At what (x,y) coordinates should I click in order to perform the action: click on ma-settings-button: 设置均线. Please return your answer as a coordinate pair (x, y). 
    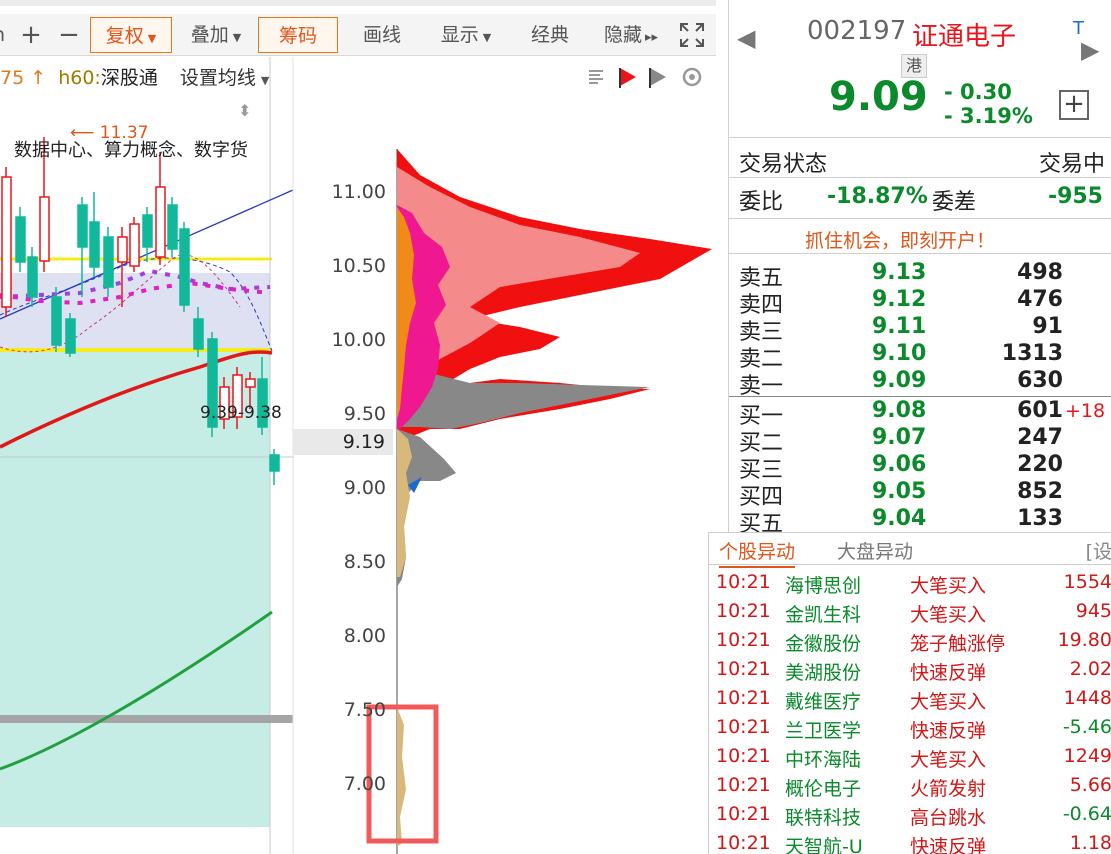
    Looking at the image, I should click on (218, 78).